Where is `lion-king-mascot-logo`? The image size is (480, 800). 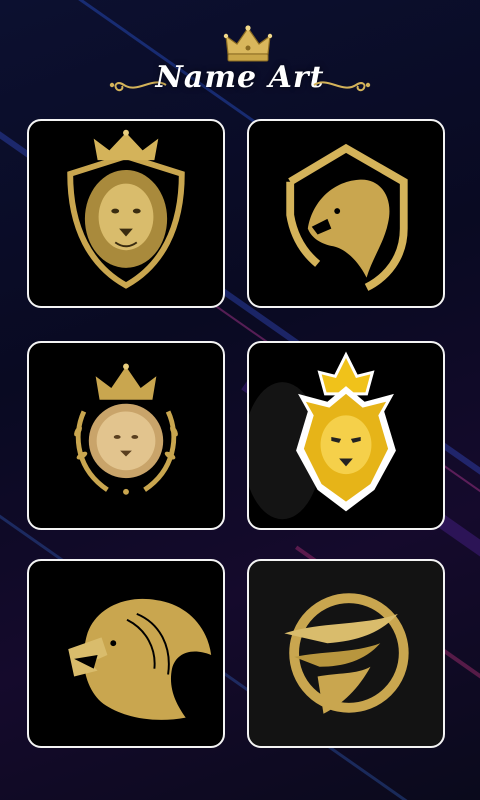 lion-king-mascot-logo is located at coordinates (322, 435).